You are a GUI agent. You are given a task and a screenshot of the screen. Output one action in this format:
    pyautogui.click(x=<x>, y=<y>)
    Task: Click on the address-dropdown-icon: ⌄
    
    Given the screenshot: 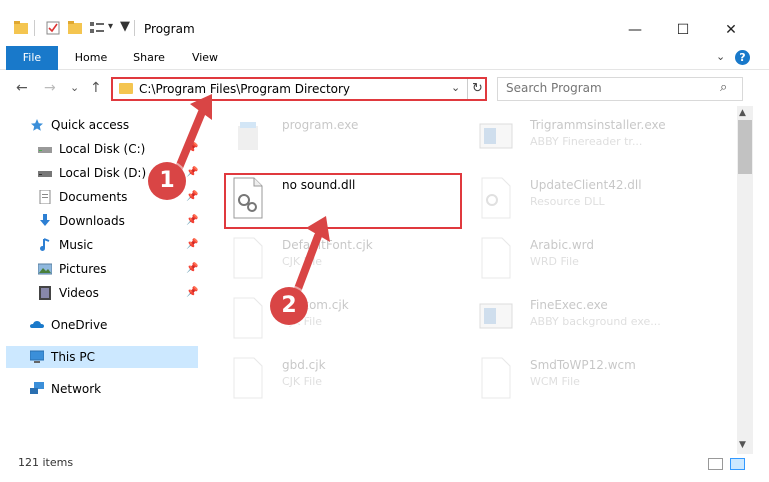 What is the action you would take?
    pyautogui.click(x=455, y=87)
    